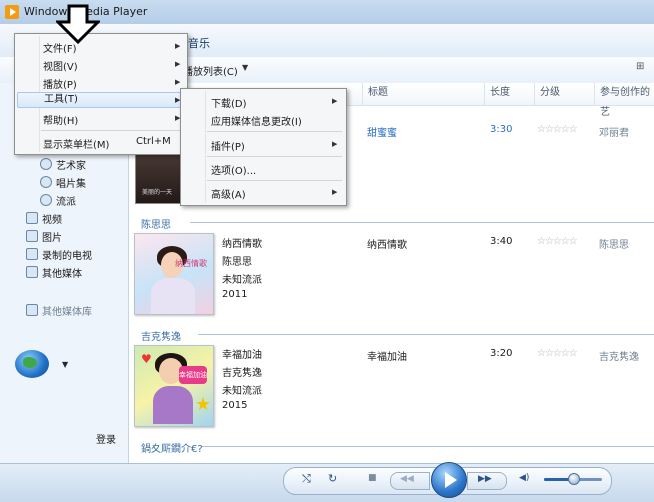  Describe the element at coordinates (524, 478) in the screenshot. I see `volume-icon: ◀)` at that location.